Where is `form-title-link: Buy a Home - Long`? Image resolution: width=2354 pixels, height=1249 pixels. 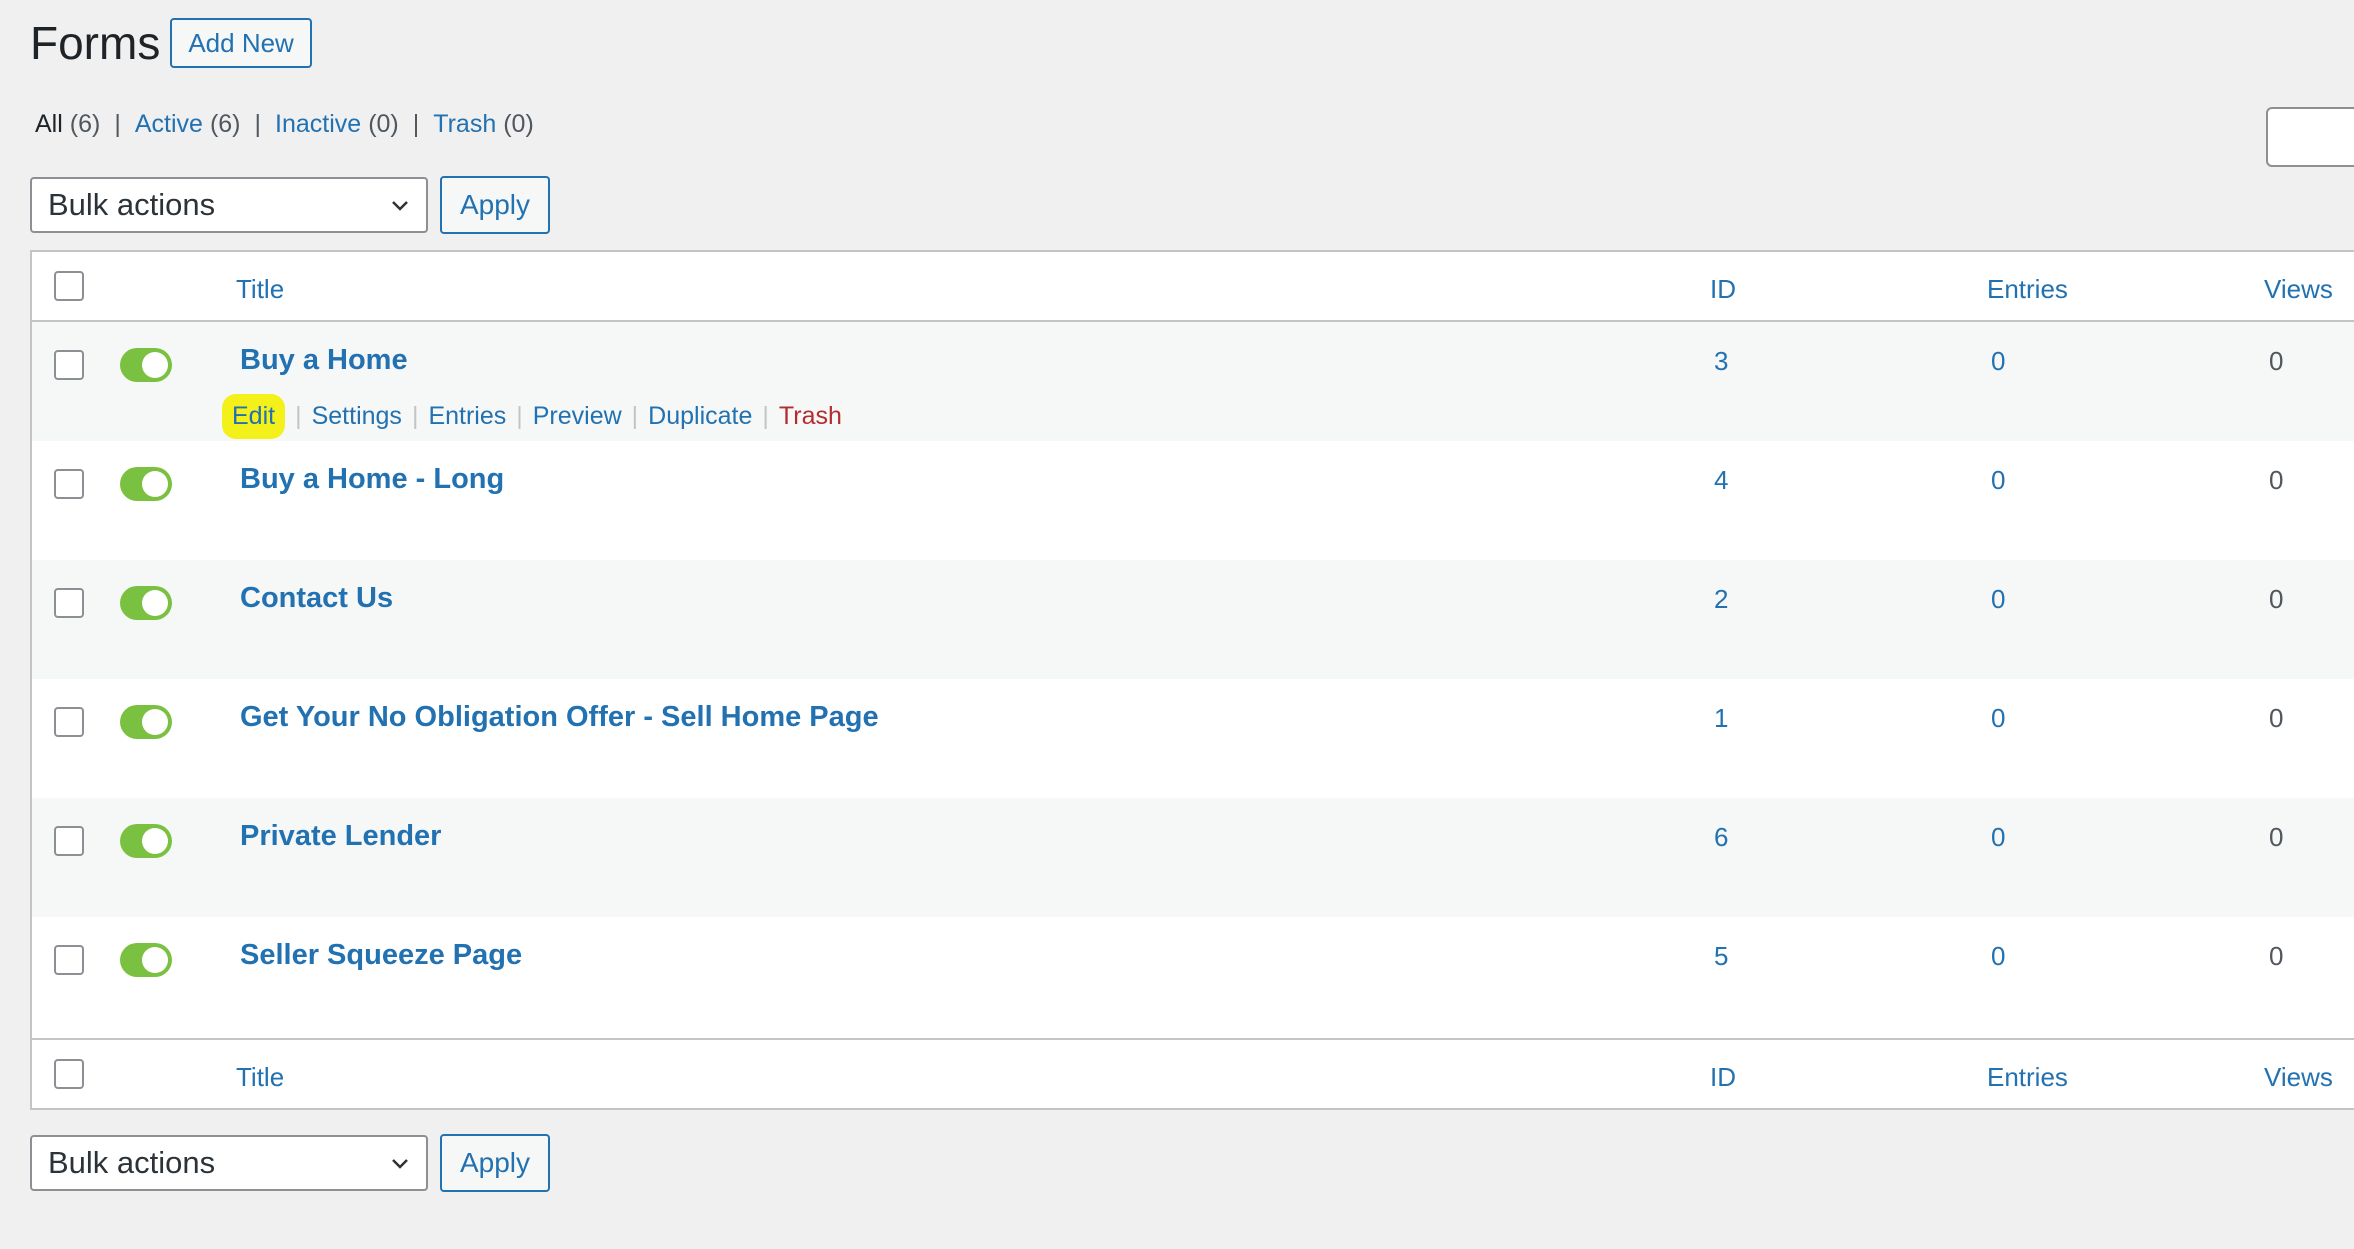
form-title-link: Buy a Home - Long is located at coordinates (372, 479).